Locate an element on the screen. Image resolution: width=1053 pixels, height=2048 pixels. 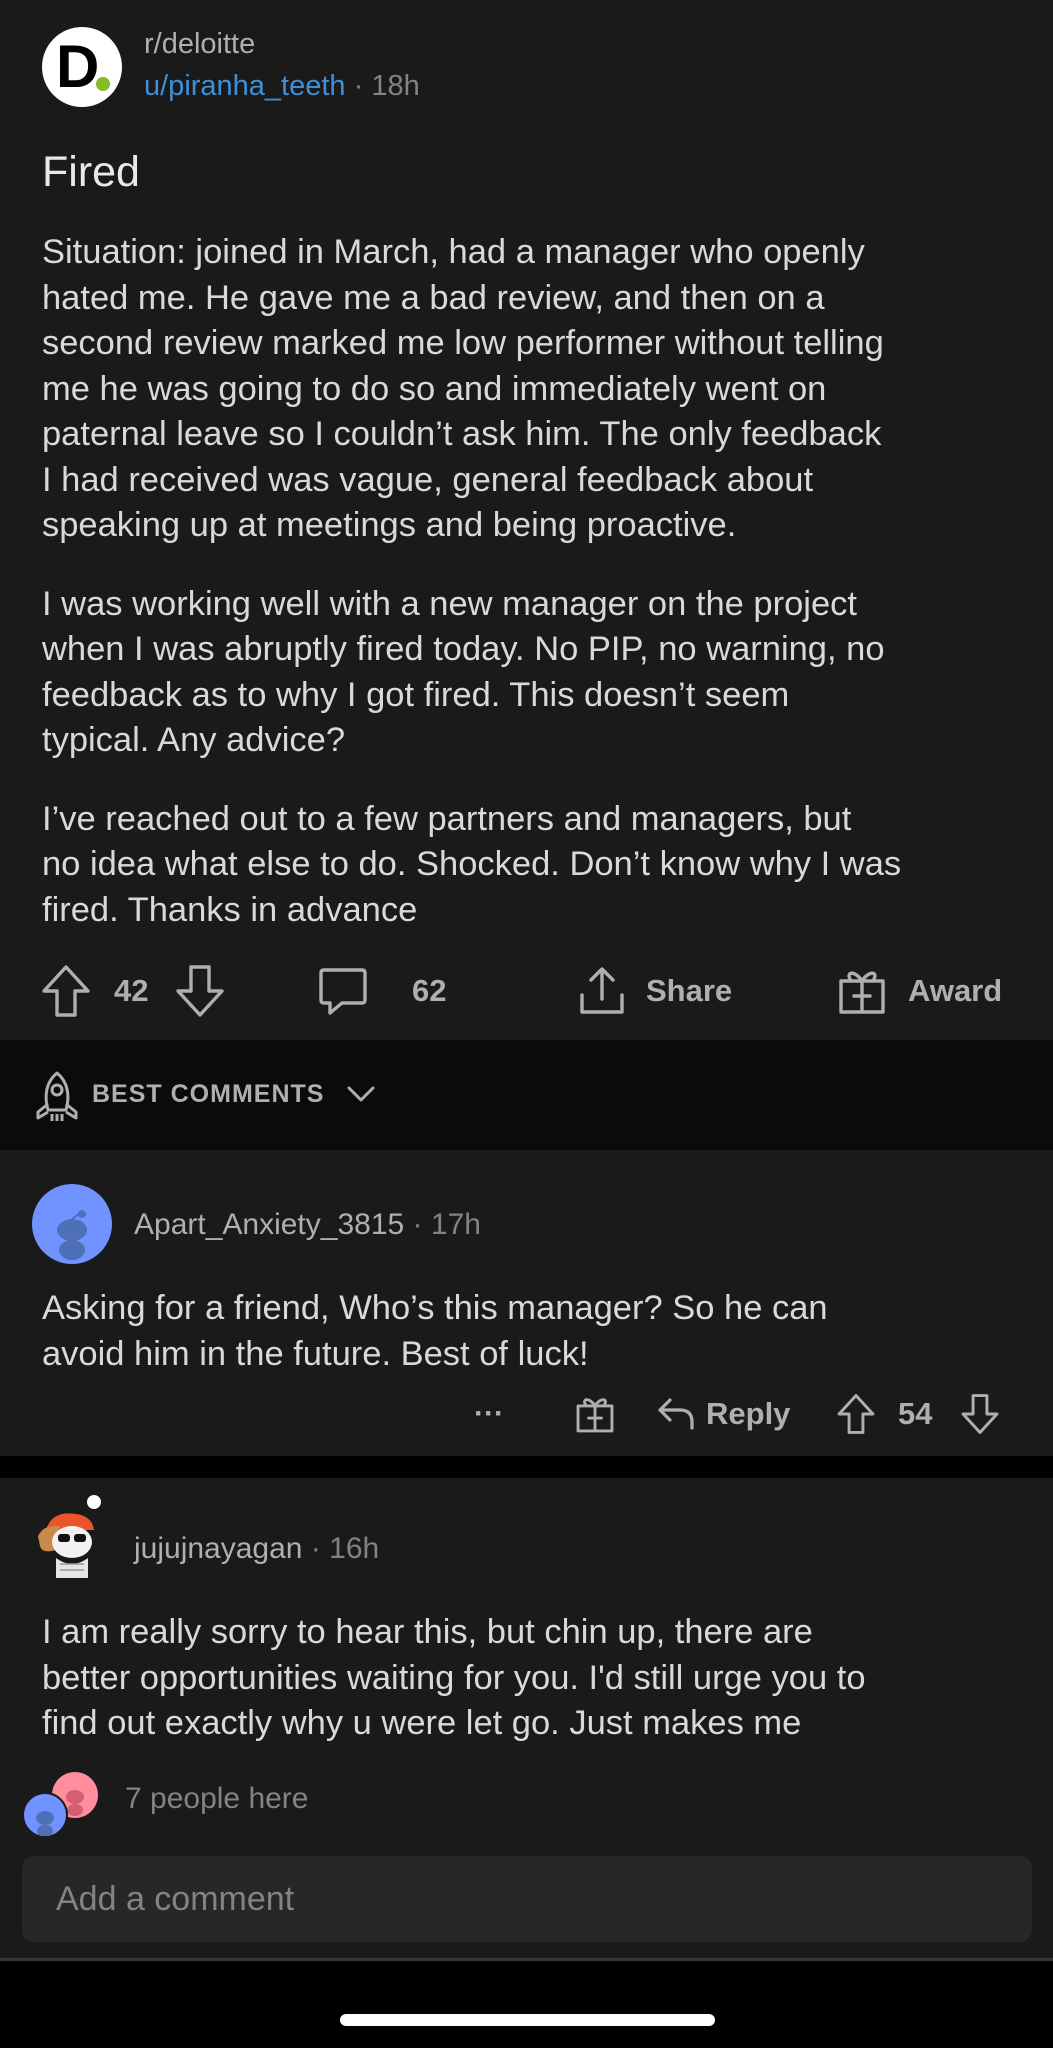
post-comment-count: 62 is located at coordinates (429, 990).